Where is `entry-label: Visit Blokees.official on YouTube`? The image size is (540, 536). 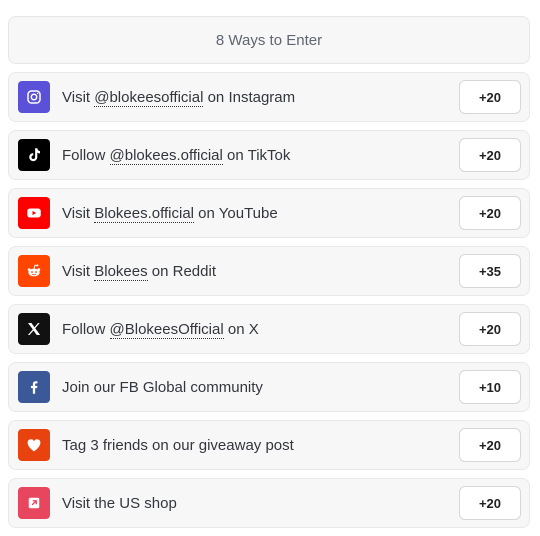 entry-label: Visit Blokees.official on YouTube is located at coordinates (260, 213).